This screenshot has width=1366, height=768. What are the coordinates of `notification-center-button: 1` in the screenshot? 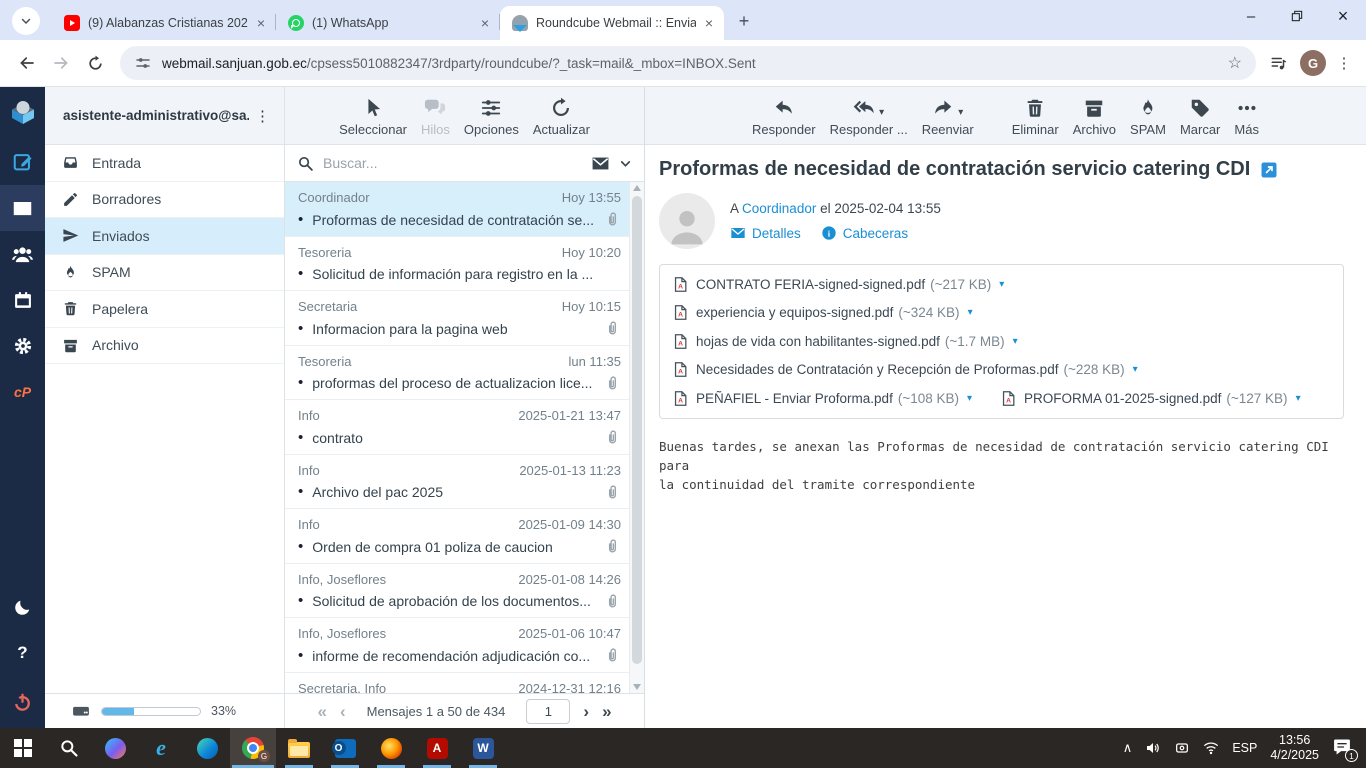 It's located at (1345, 749).